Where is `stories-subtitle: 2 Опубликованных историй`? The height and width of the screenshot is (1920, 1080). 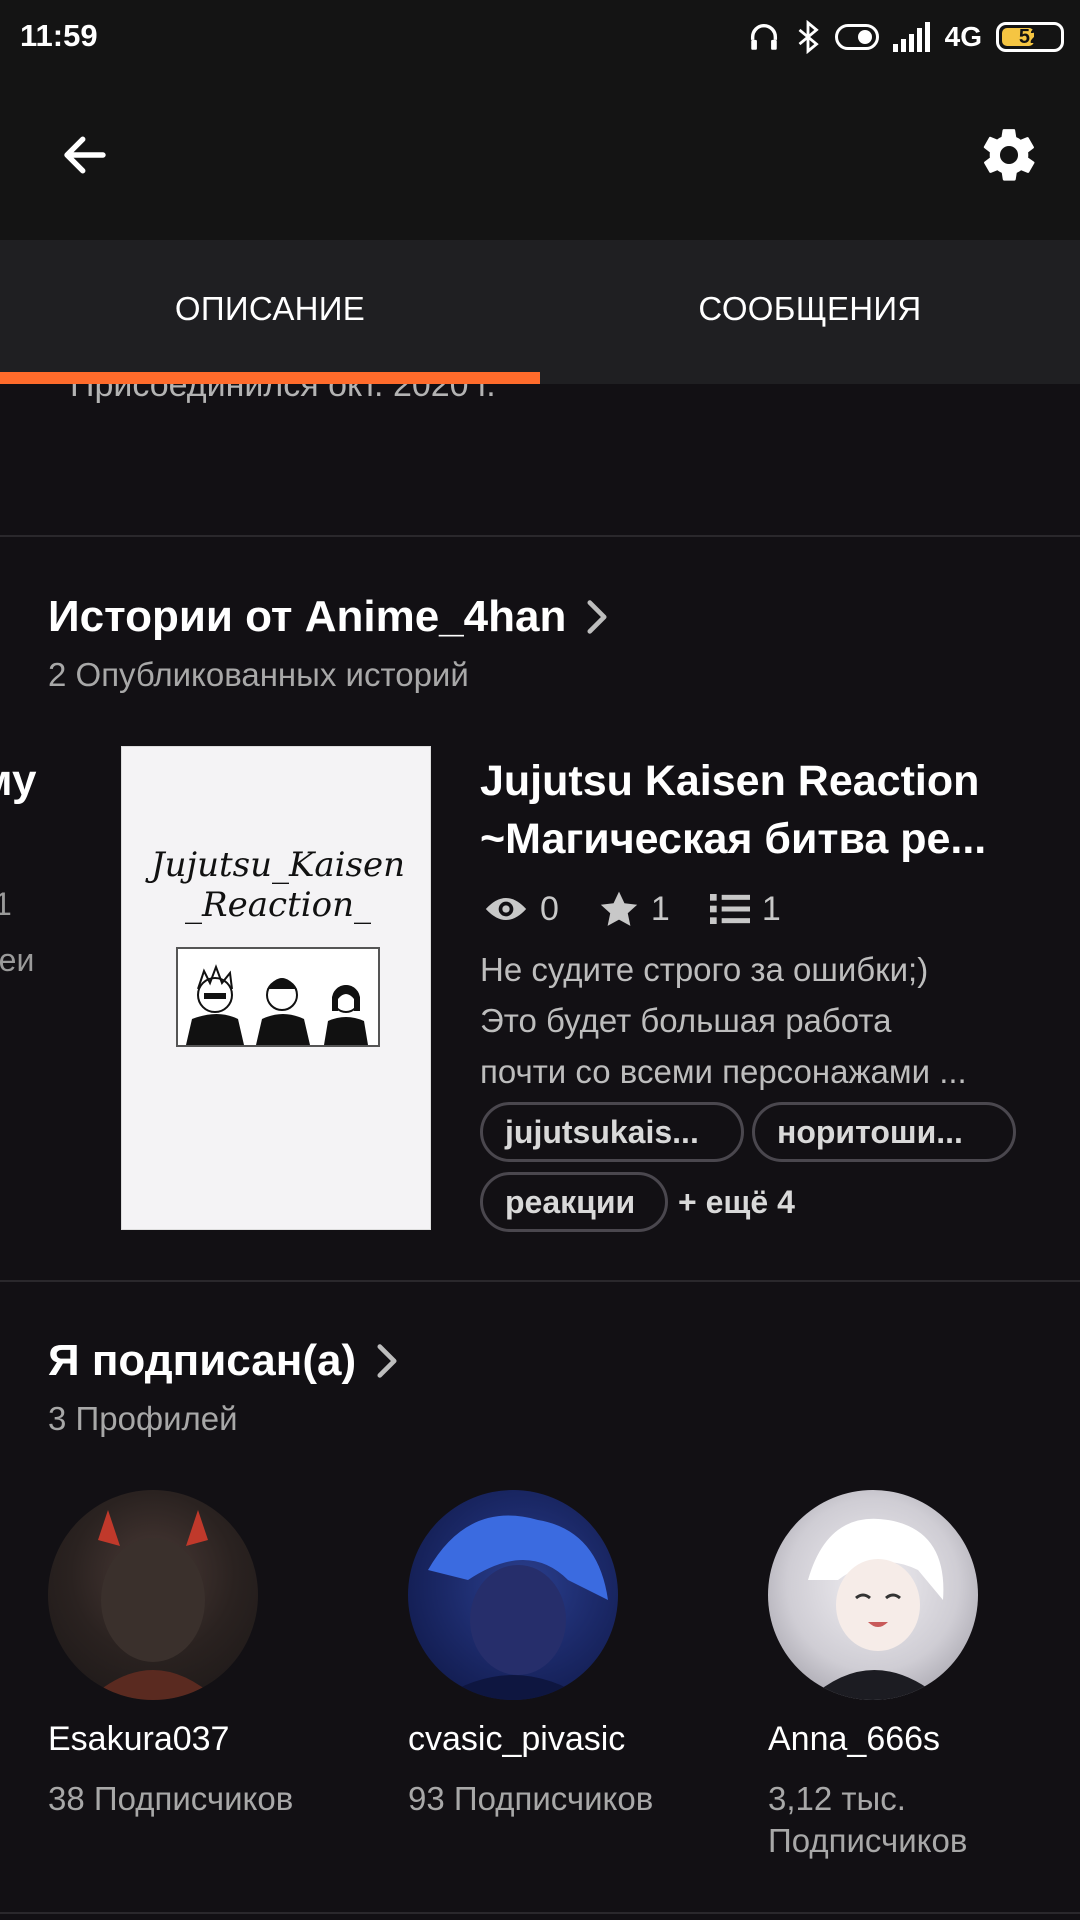
stories-subtitle: 2 Опубликованных историй is located at coordinates (258, 674).